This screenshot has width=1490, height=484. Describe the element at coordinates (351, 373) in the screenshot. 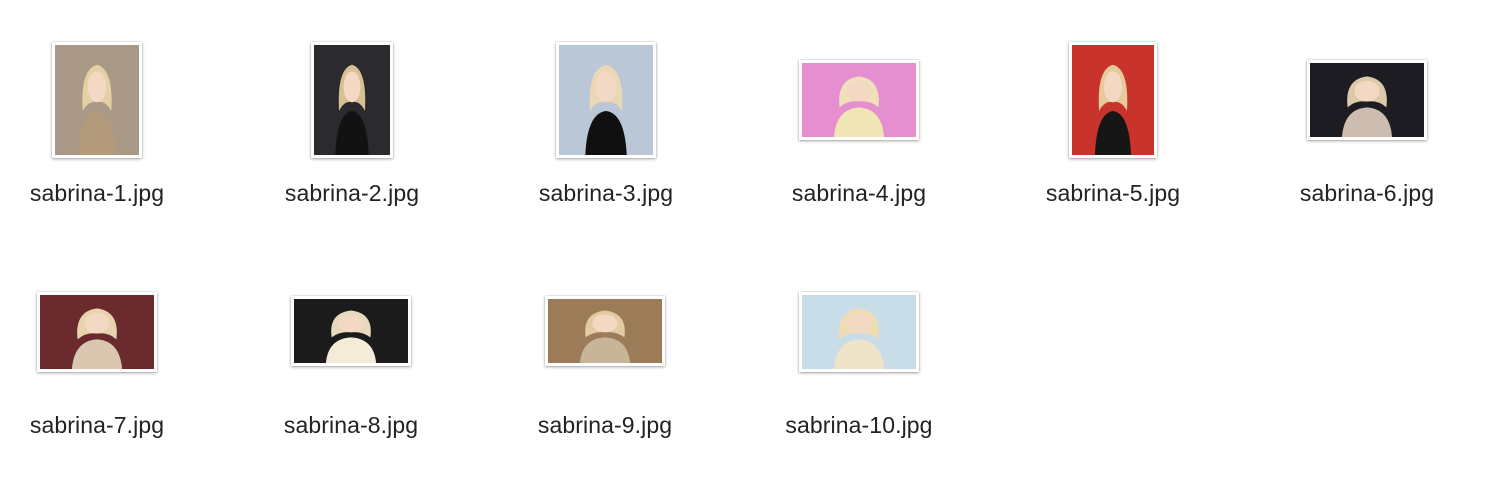

I see `file-item: sabrina-8.jpg` at that location.